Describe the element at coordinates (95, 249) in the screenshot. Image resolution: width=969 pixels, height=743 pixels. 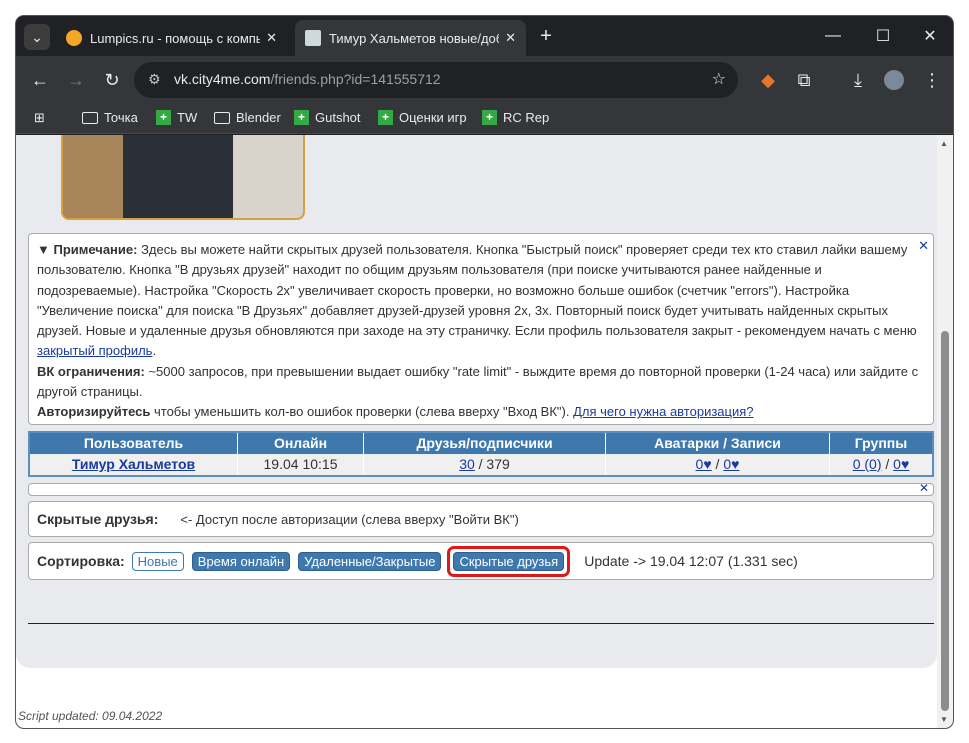
I see `note-title: Примечание:` at that location.